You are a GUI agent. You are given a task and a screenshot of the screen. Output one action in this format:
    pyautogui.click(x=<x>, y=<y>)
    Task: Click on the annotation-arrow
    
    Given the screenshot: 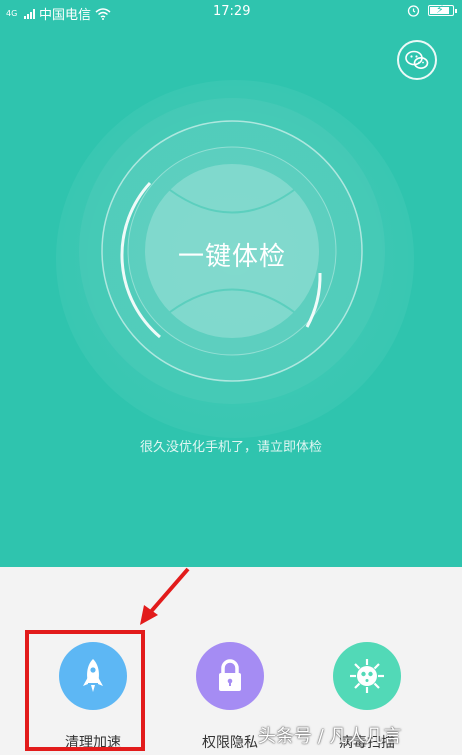 What is the action you would take?
    pyautogui.click(x=165, y=596)
    